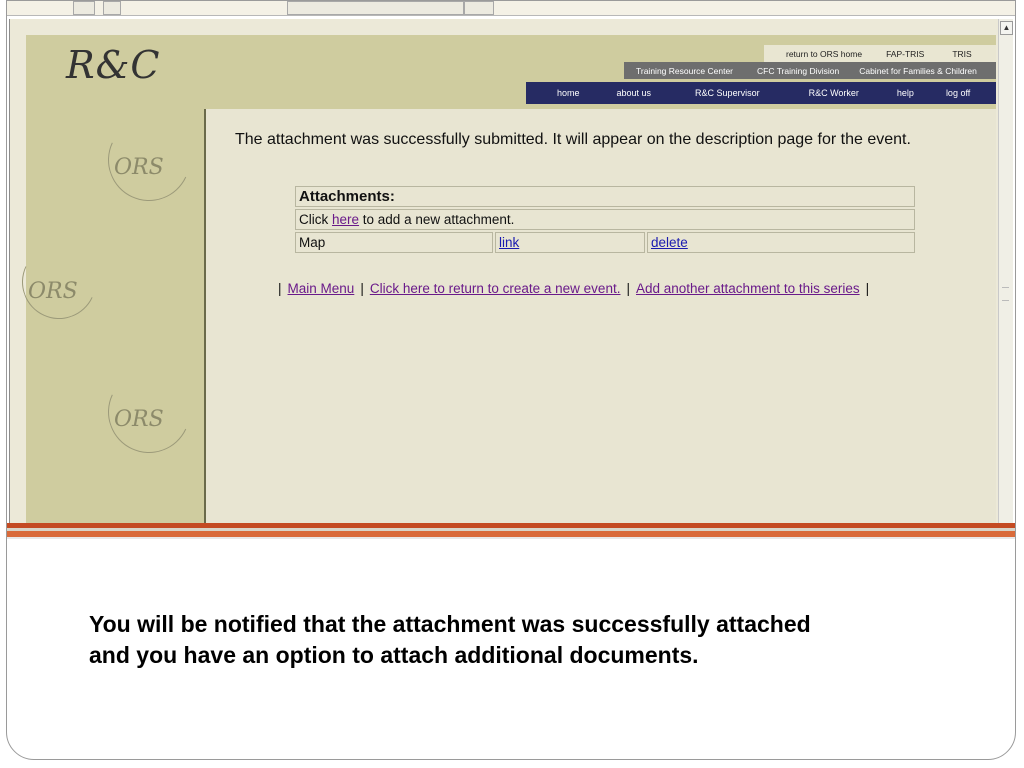 The image size is (1024, 768). I want to click on table-row: Map link delete, so click(605, 242).